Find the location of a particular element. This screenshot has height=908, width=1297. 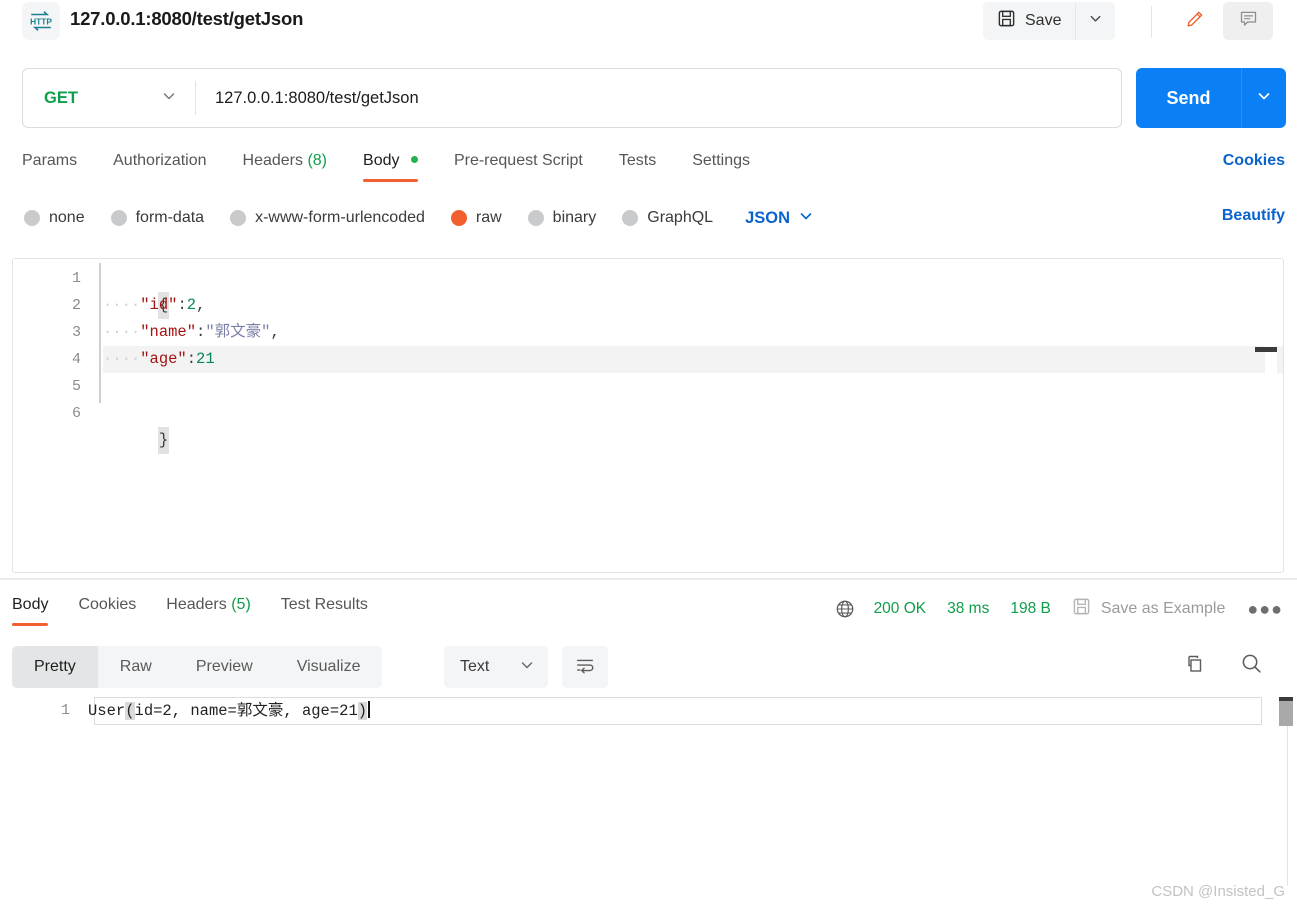

copy-icon is located at coordinates (1193, 666).